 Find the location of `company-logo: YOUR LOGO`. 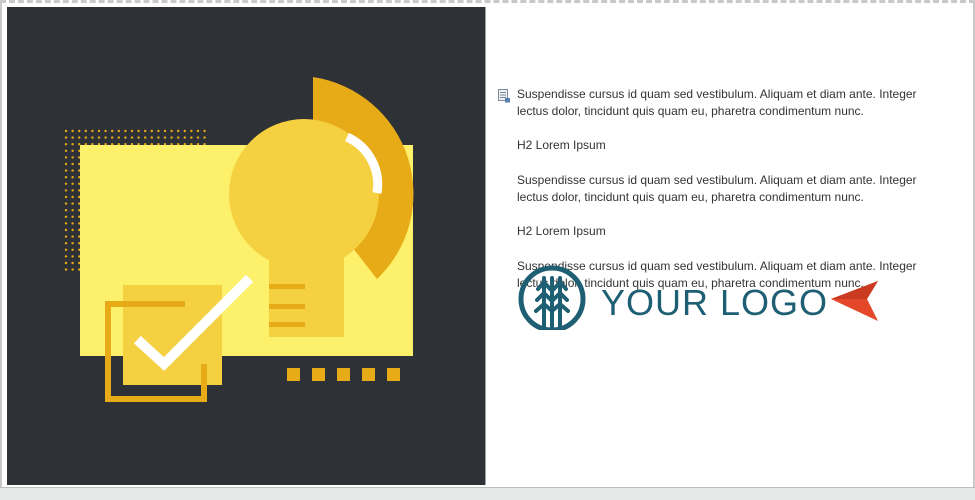

company-logo: YOUR LOGO is located at coordinates (701, 298).